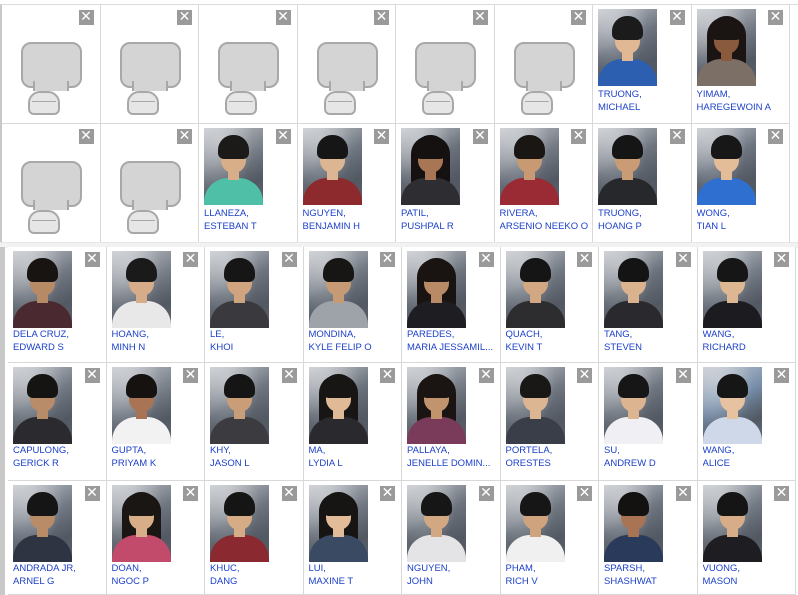  I want to click on student-card: TRUONG, MICHAEL ✕, so click(642, 64).